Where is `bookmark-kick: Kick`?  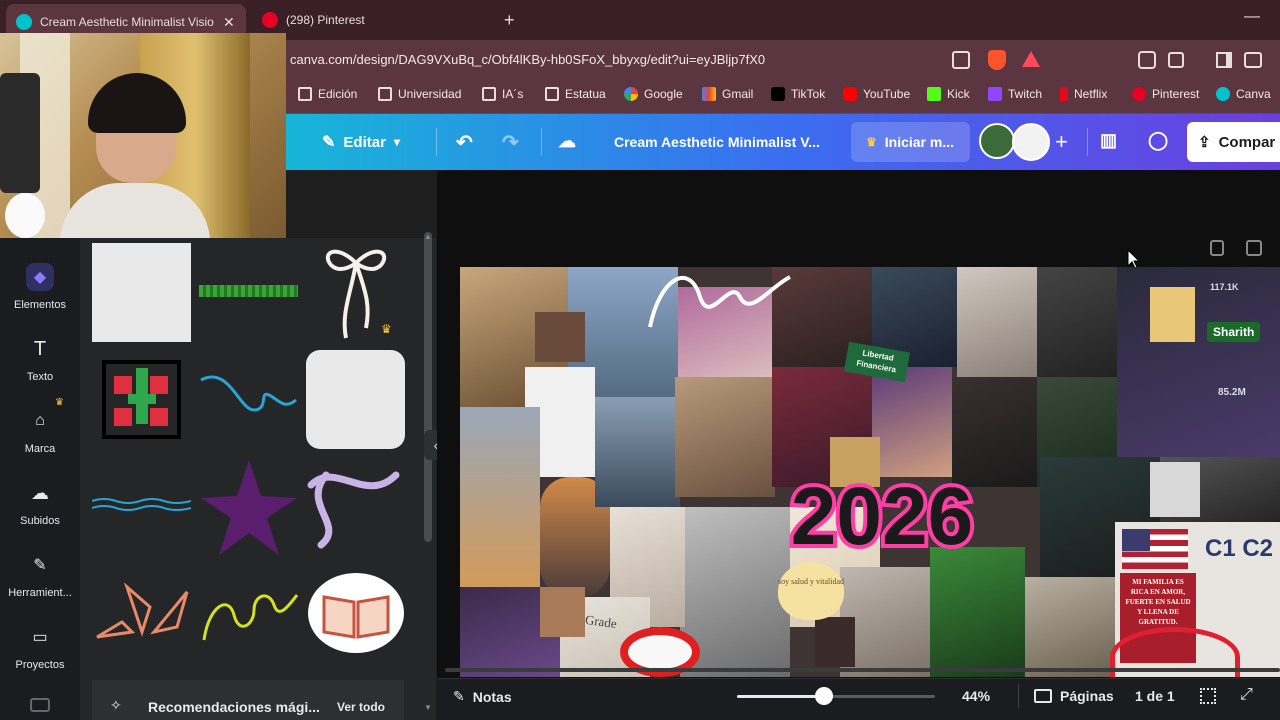
bookmark-kick: Kick is located at coordinates (948, 94).